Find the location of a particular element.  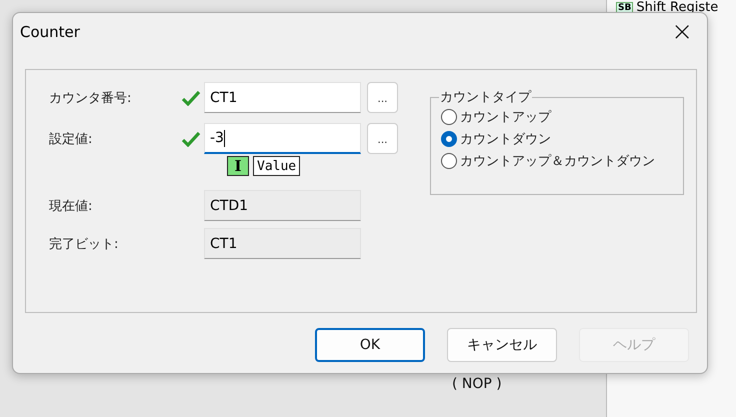

radio-option: カウントダウン is located at coordinates (561, 139).